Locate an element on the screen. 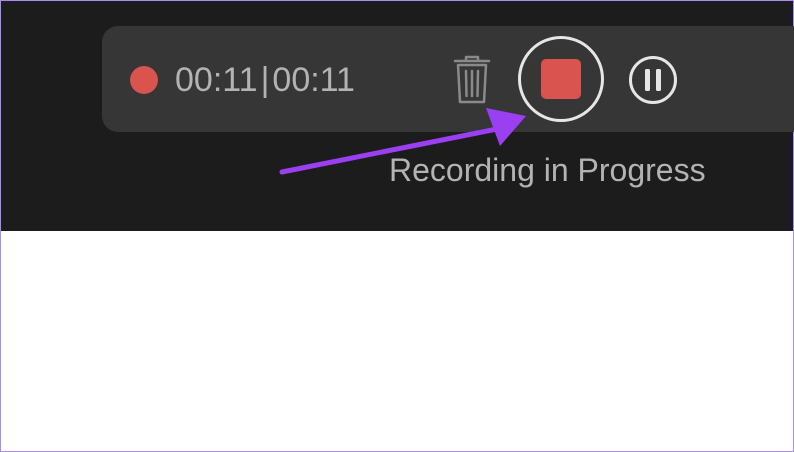 The image size is (794, 452). arrow-icon is located at coordinates (402, 141).